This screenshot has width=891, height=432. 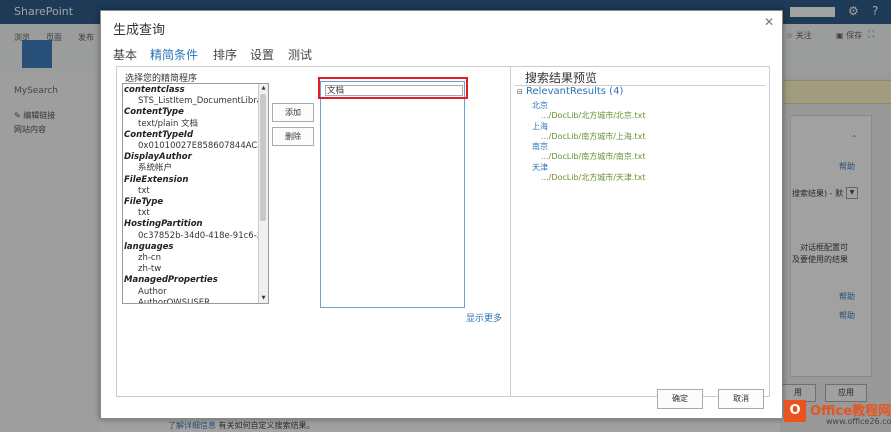 What do you see at coordinates (195, 300) in the screenshot?
I see `refiner-value: AuthorOWSUSER` at bounding box center [195, 300].